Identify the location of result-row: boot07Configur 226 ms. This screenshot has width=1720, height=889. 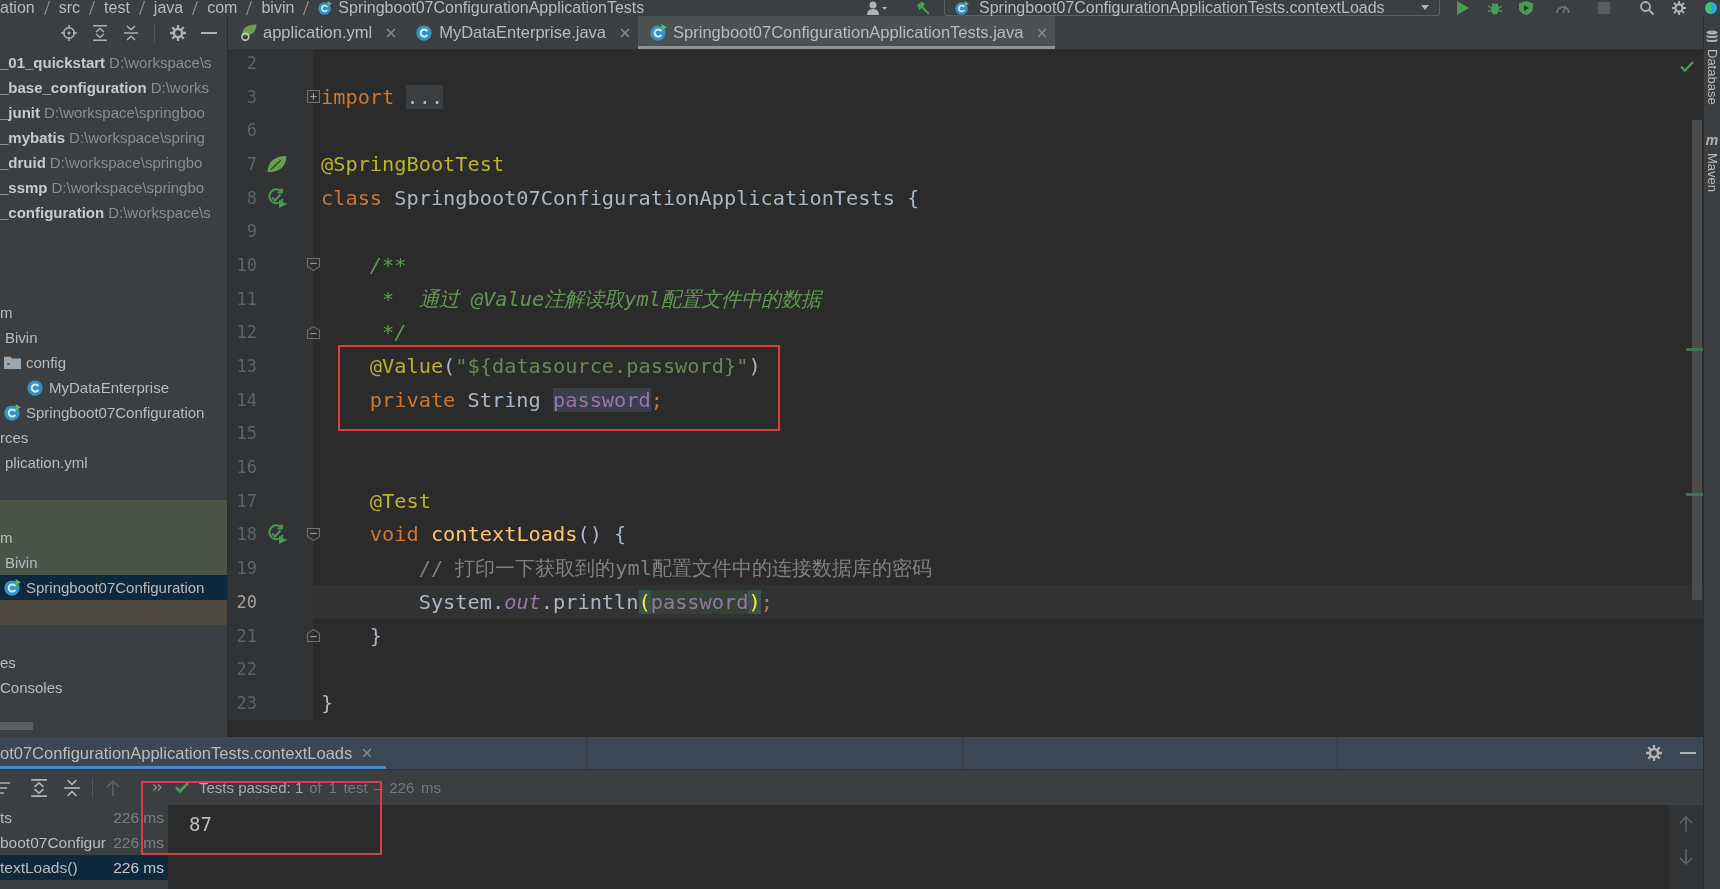
(84, 842).